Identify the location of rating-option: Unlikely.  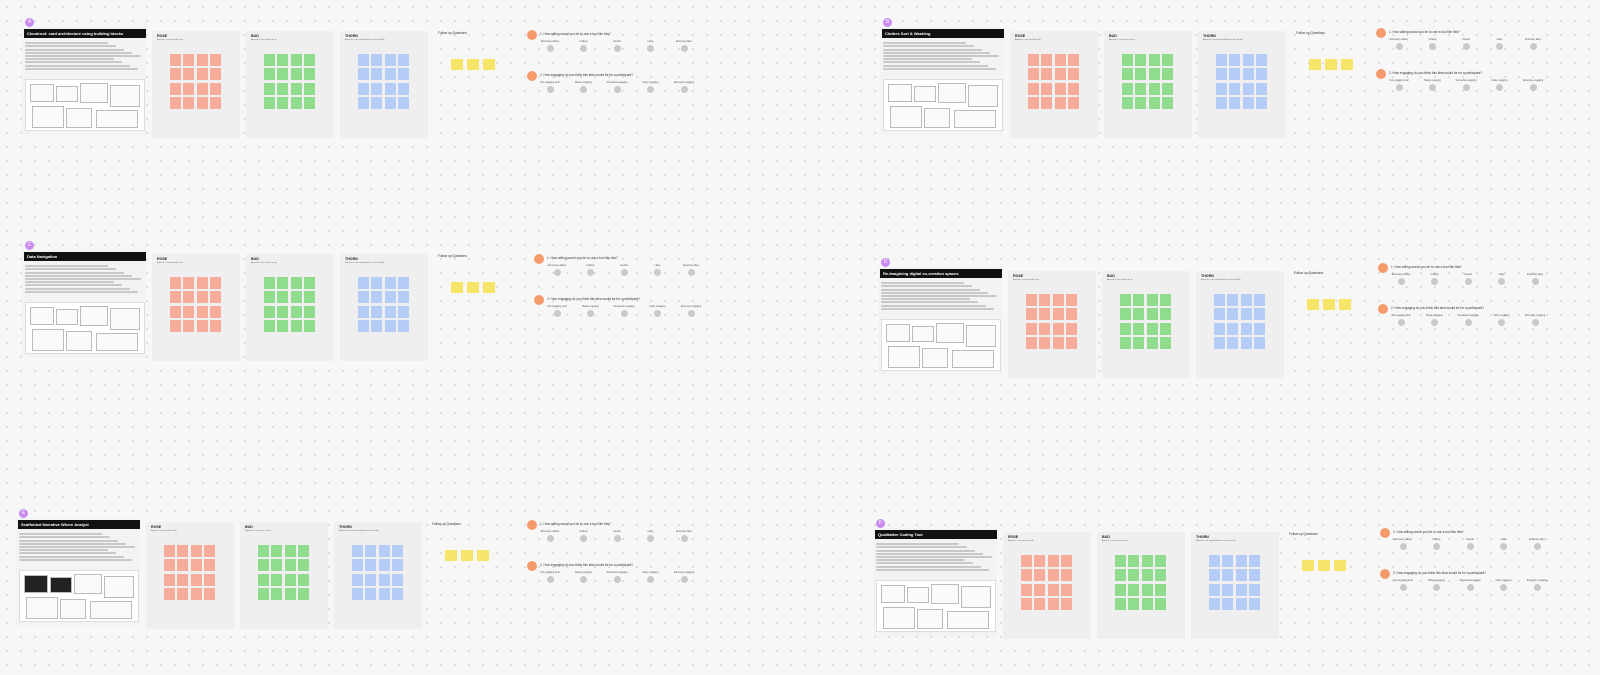
(584, 46).